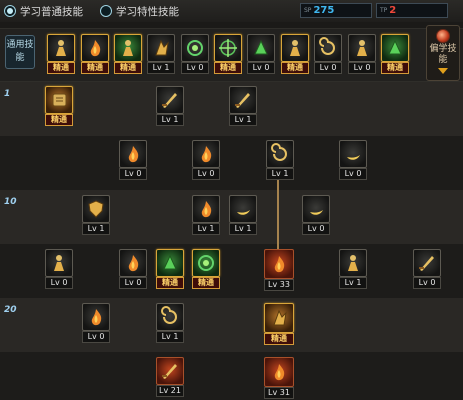 Image resolution: width=463 pixels, height=400 pixels. What do you see at coordinates (243, 209) in the screenshot?
I see `slash-icon` at bounding box center [243, 209].